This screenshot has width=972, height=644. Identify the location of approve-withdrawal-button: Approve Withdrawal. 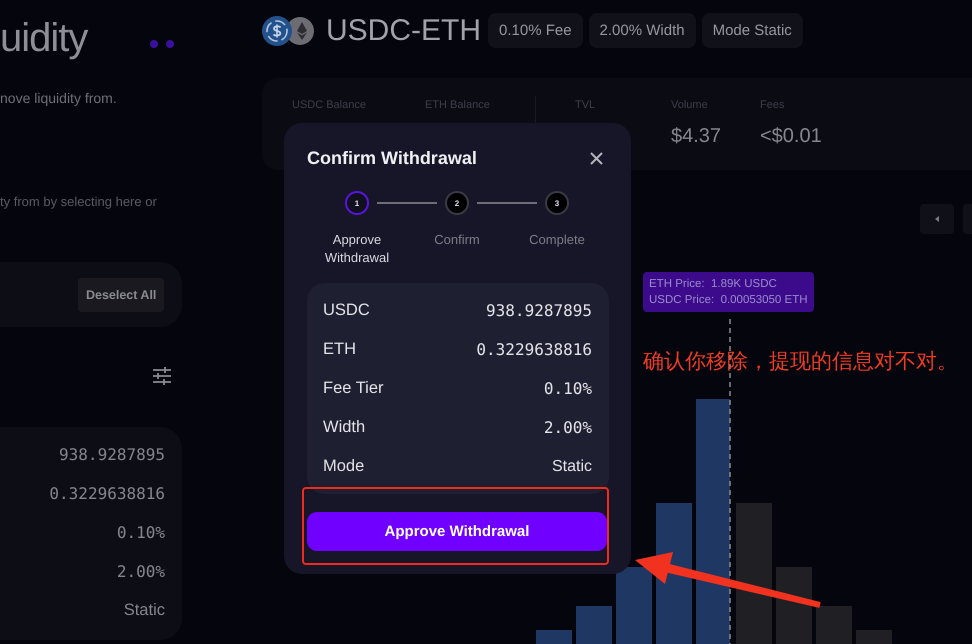
(457, 531).